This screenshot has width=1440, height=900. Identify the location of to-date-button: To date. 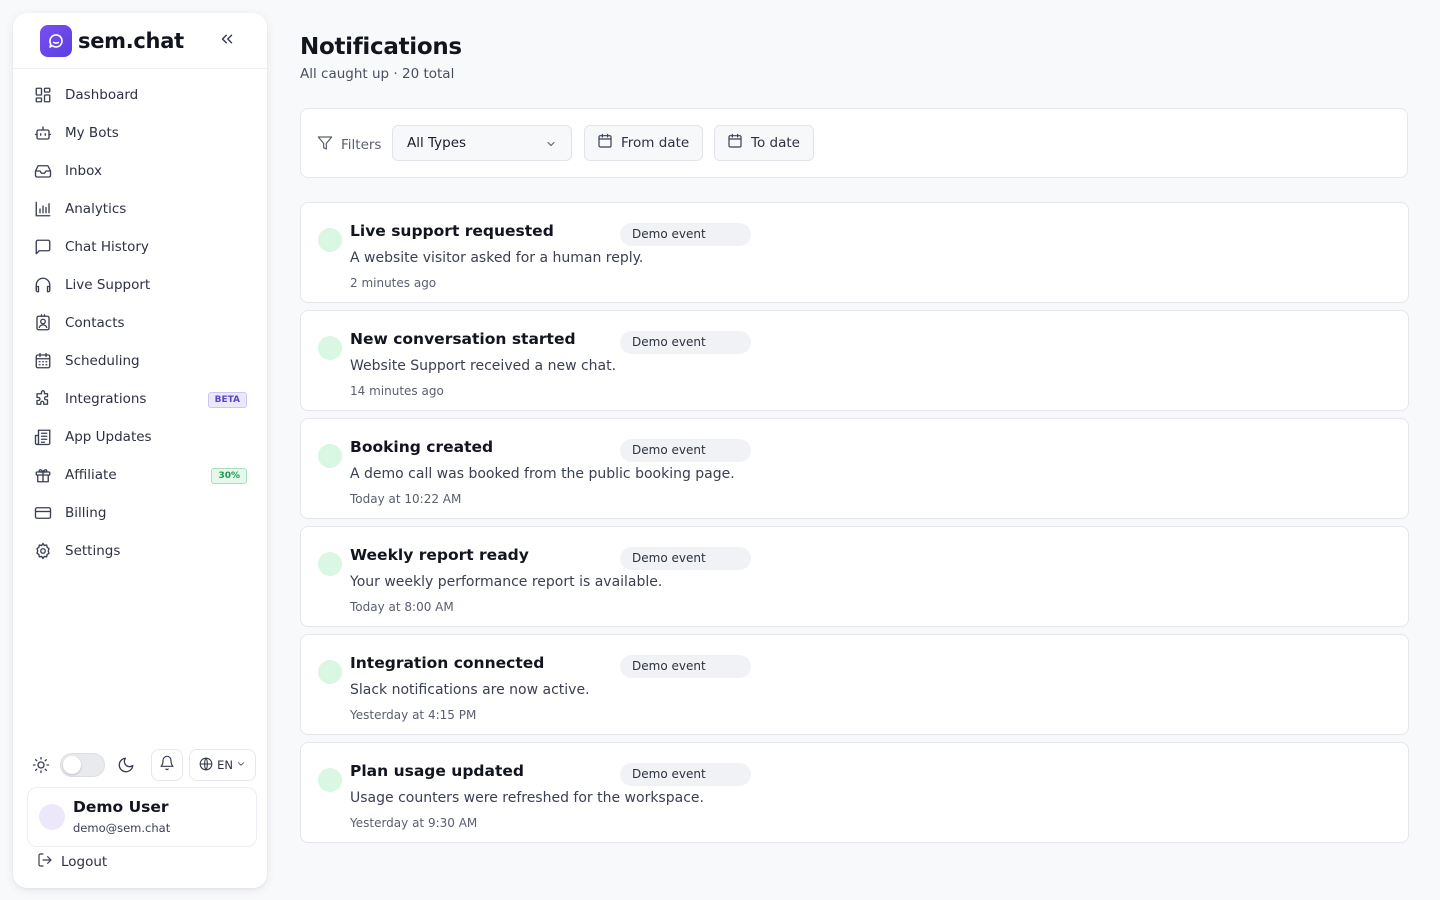
(764, 143).